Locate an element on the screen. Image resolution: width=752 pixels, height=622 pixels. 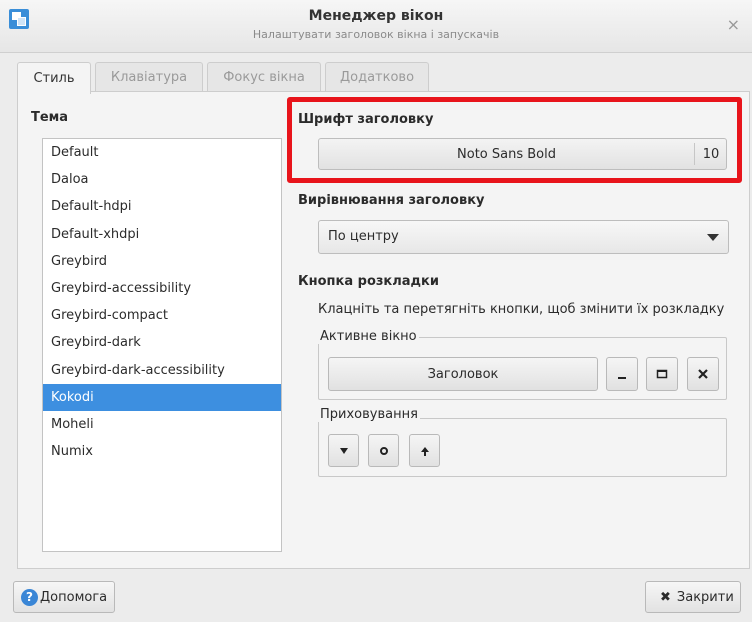
triangle-down-icon is located at coordinates (343, 450).